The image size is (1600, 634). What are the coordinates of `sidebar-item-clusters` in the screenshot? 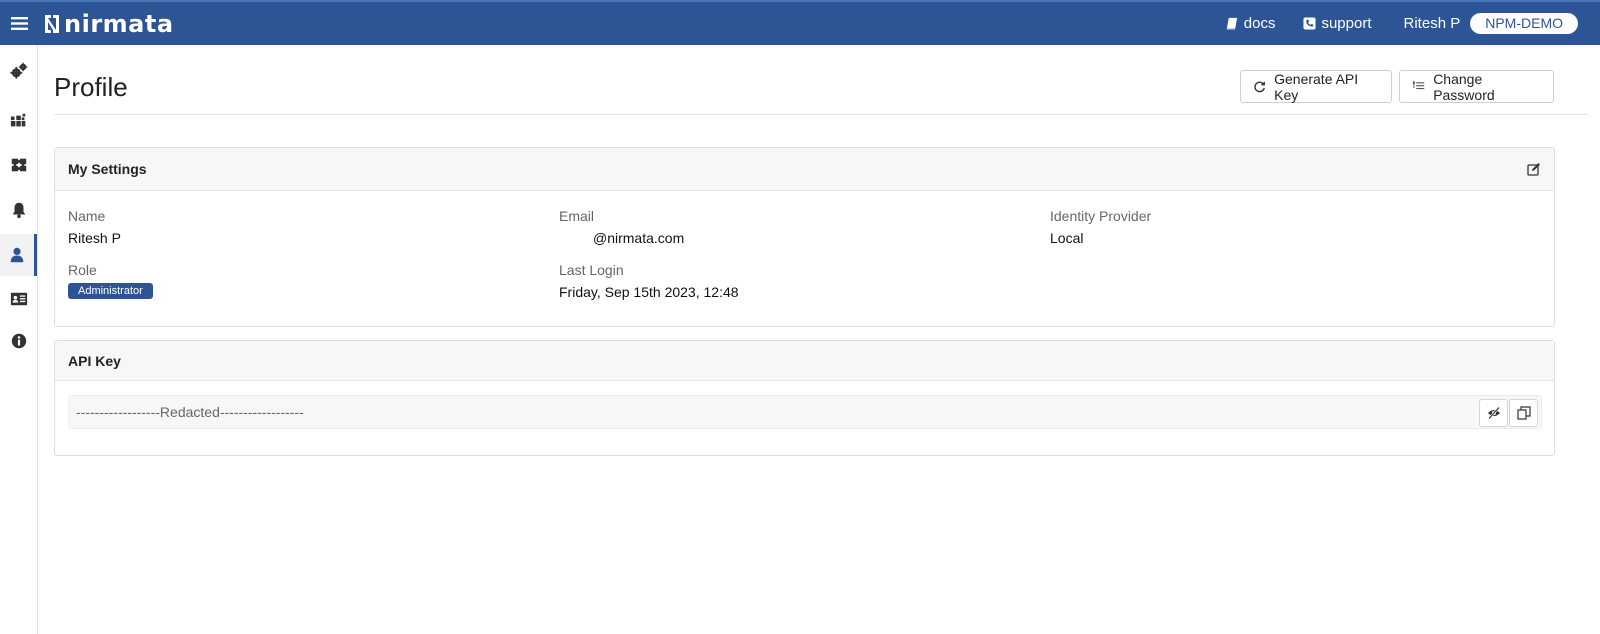 It's located at (18, 121).